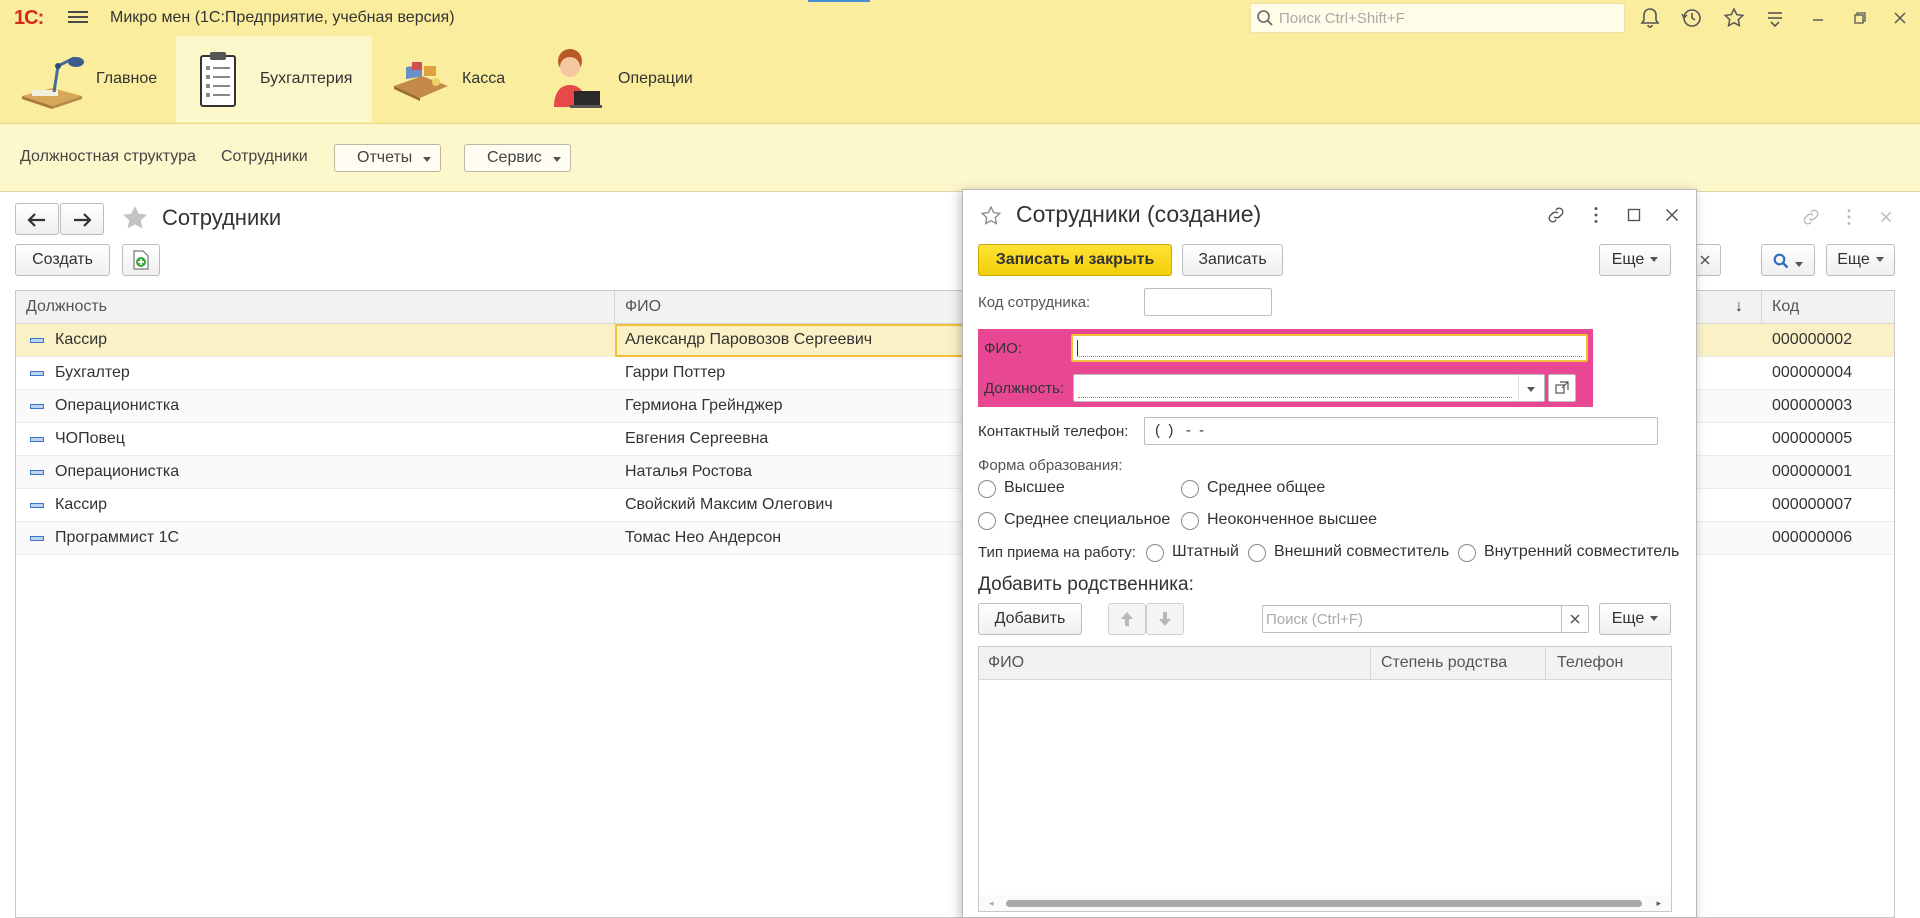  What do you see at coordinates (1257, 553) in the screenshot?
I see `hire-radio-external` at bounding box center [1257, 553].